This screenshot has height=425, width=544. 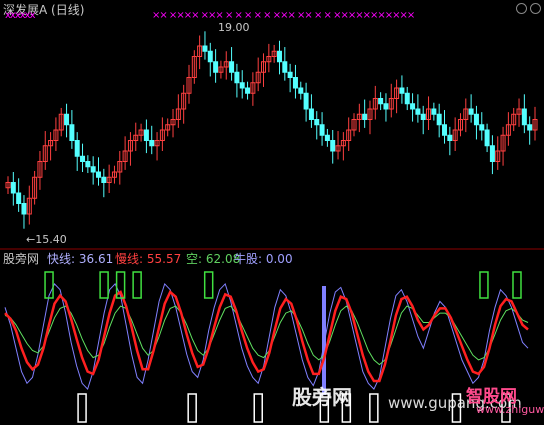 I want to click on signal-markers-left: xxxxxx, so click(x=20, y=15).